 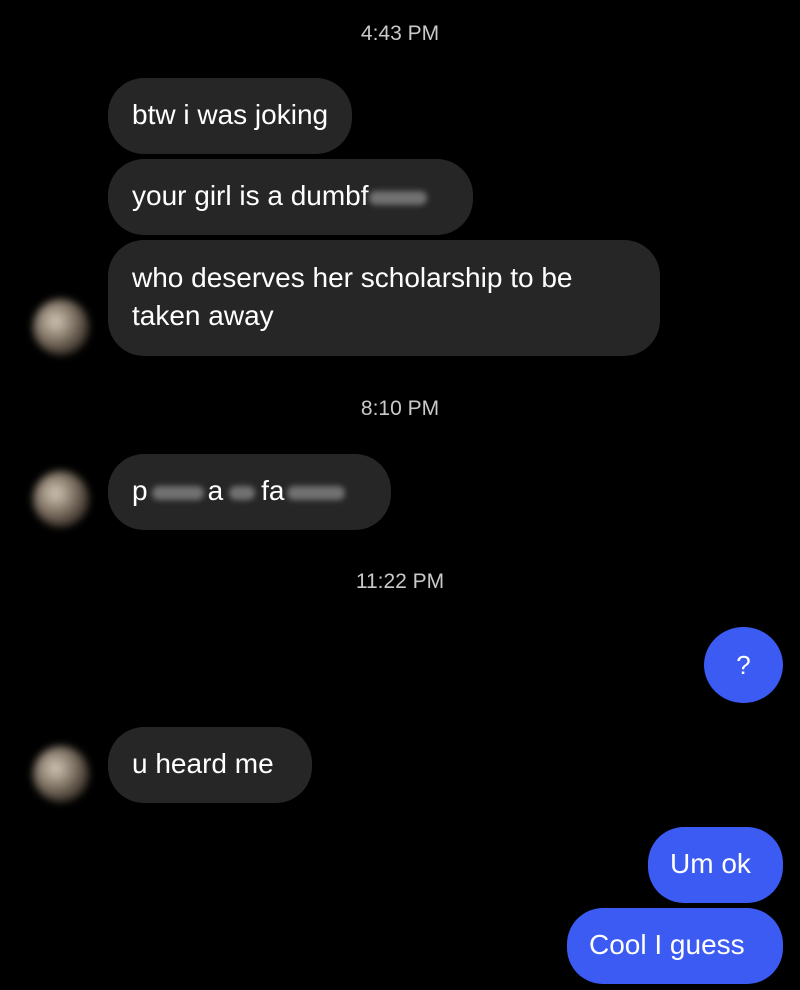 What do you see at coordinates (215, 490) in the screenshot?
I see `message-text: a` at bounding box center [215, 490].